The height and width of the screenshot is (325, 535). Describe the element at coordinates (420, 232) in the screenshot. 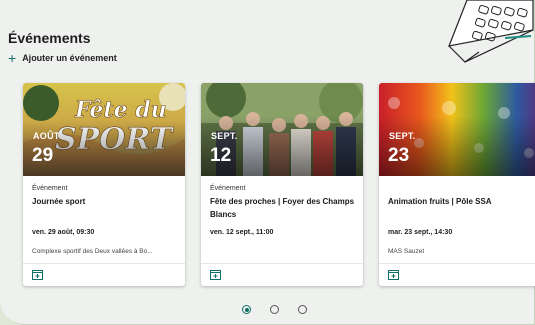

I see `event-datetime: mar. 23 sept., 14:30` at that location.